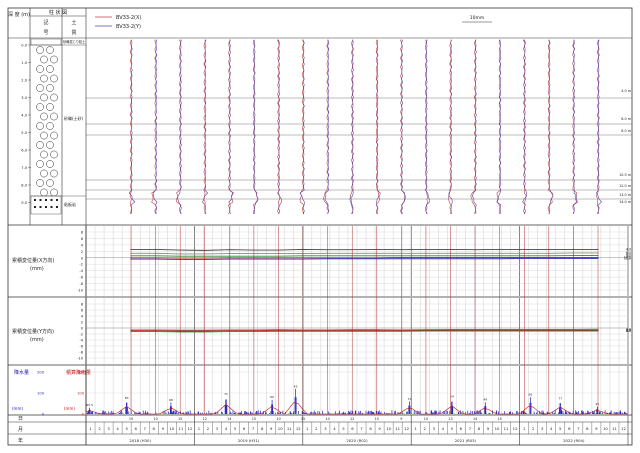 Image resolution: width=640 pixels, height=453 pixels. Describe the element at coordinates (81, 394) in the screenshot. I see `rain-right-tick: 100` at that location.